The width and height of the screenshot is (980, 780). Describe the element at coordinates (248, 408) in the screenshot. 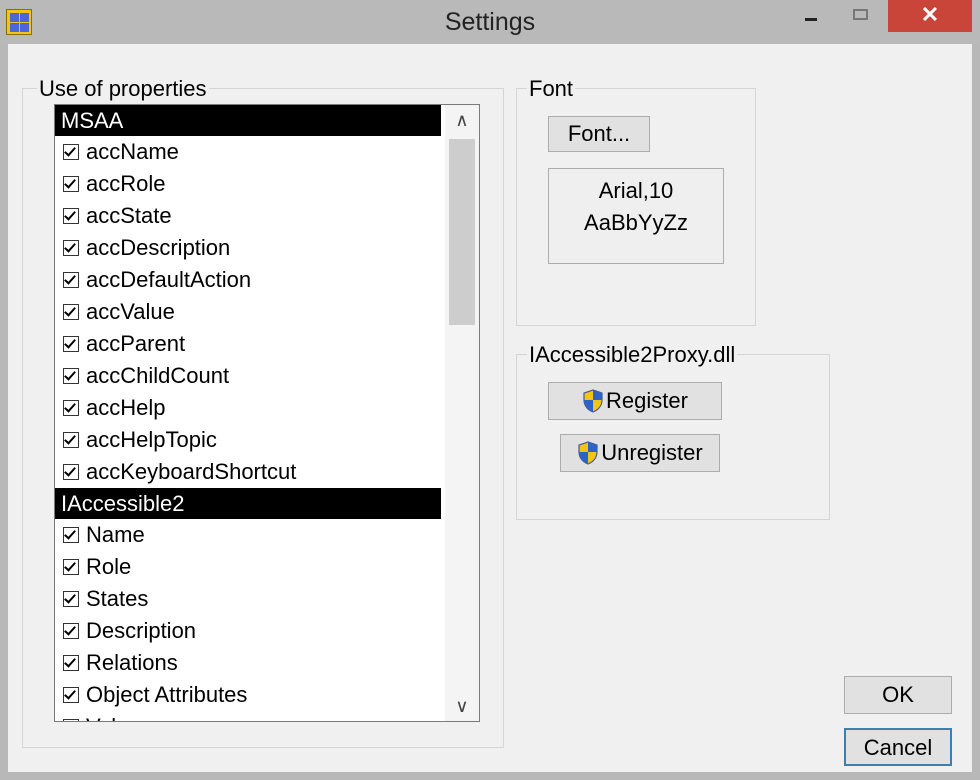

I see `msaa-list-item: accHelp` at that location.